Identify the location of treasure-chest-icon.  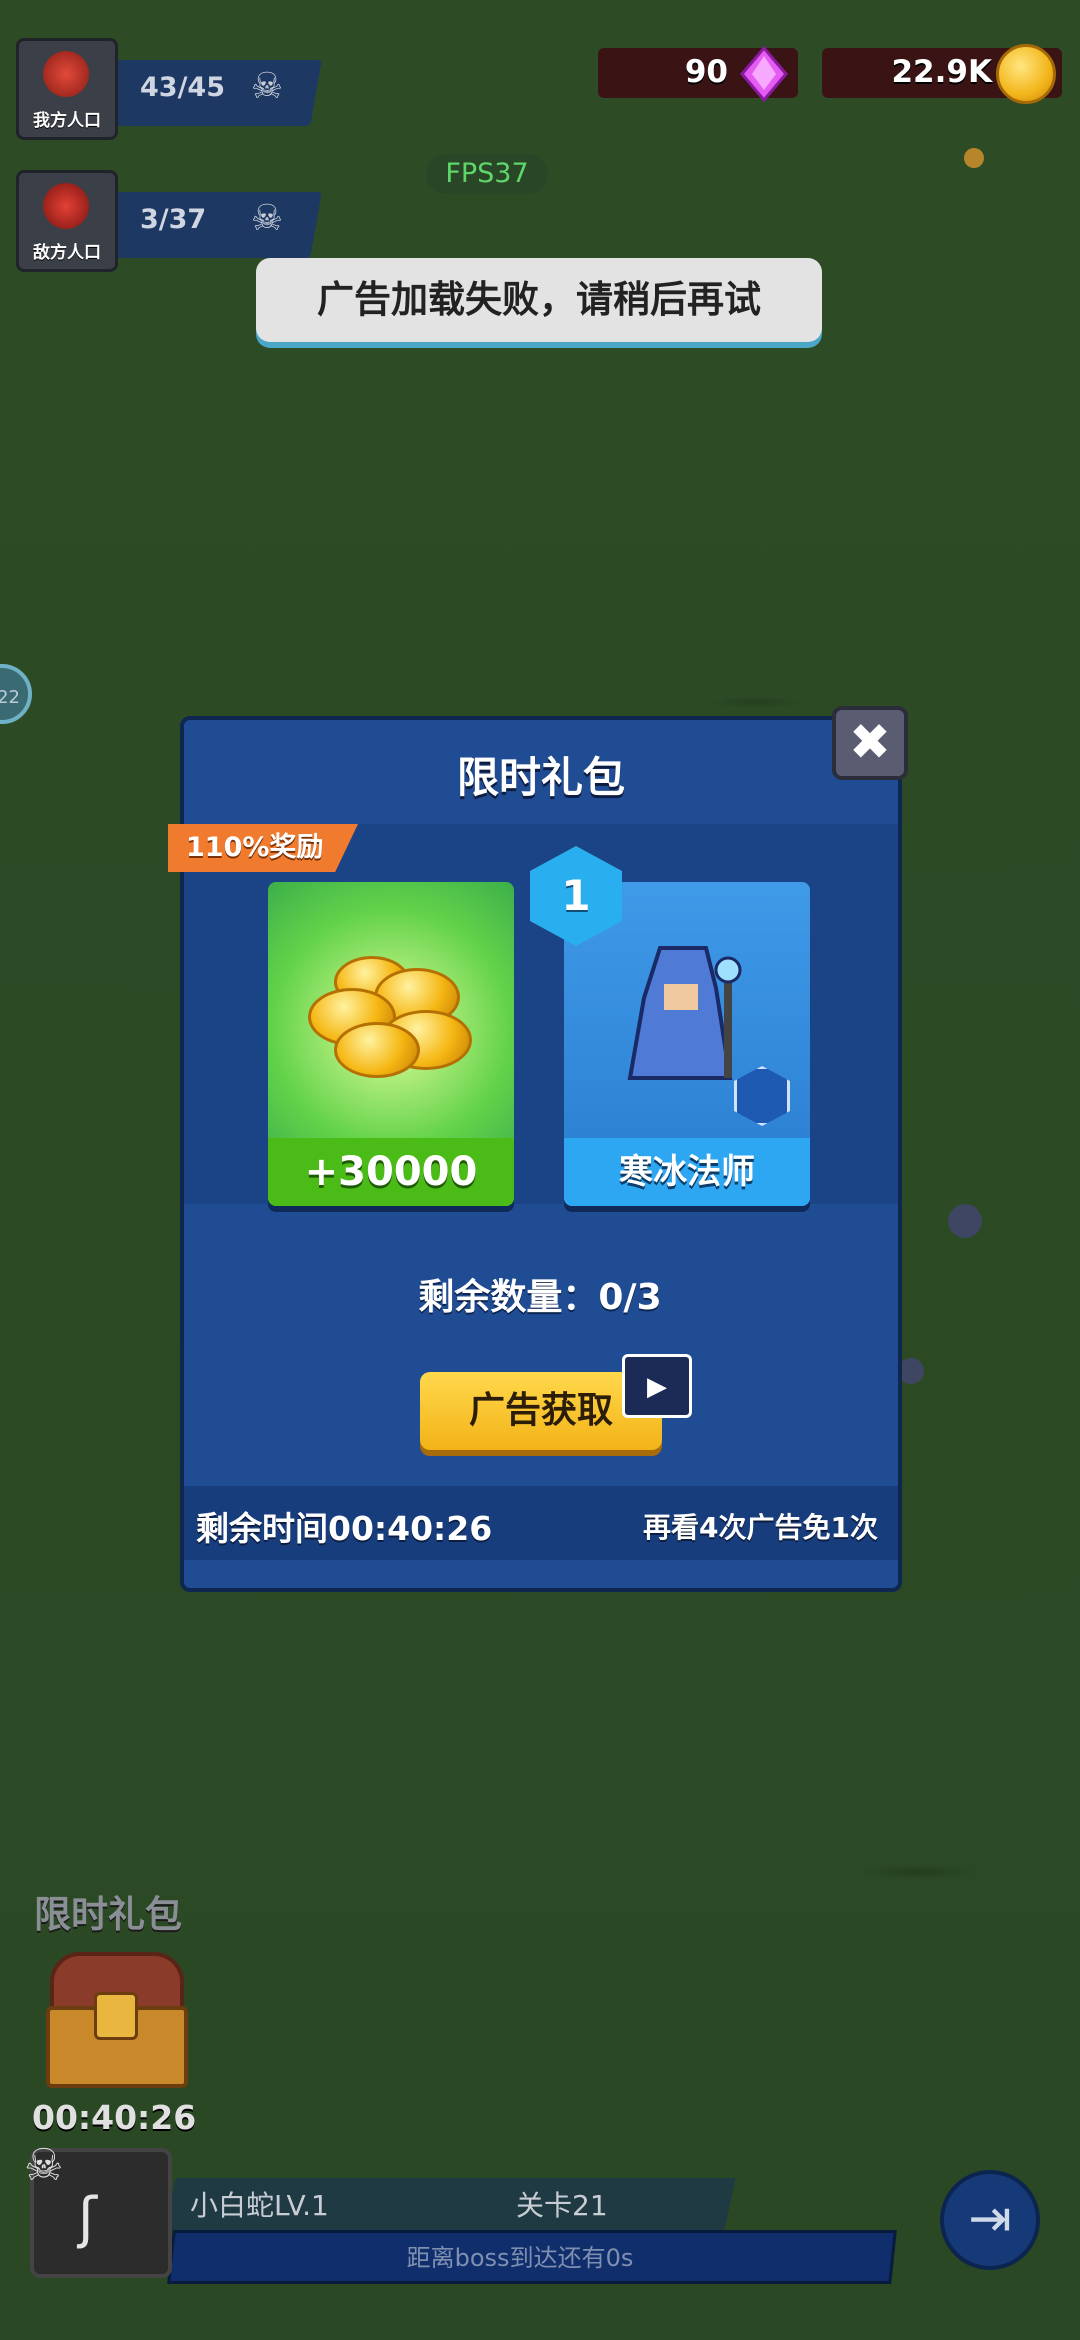
(115, 2020).